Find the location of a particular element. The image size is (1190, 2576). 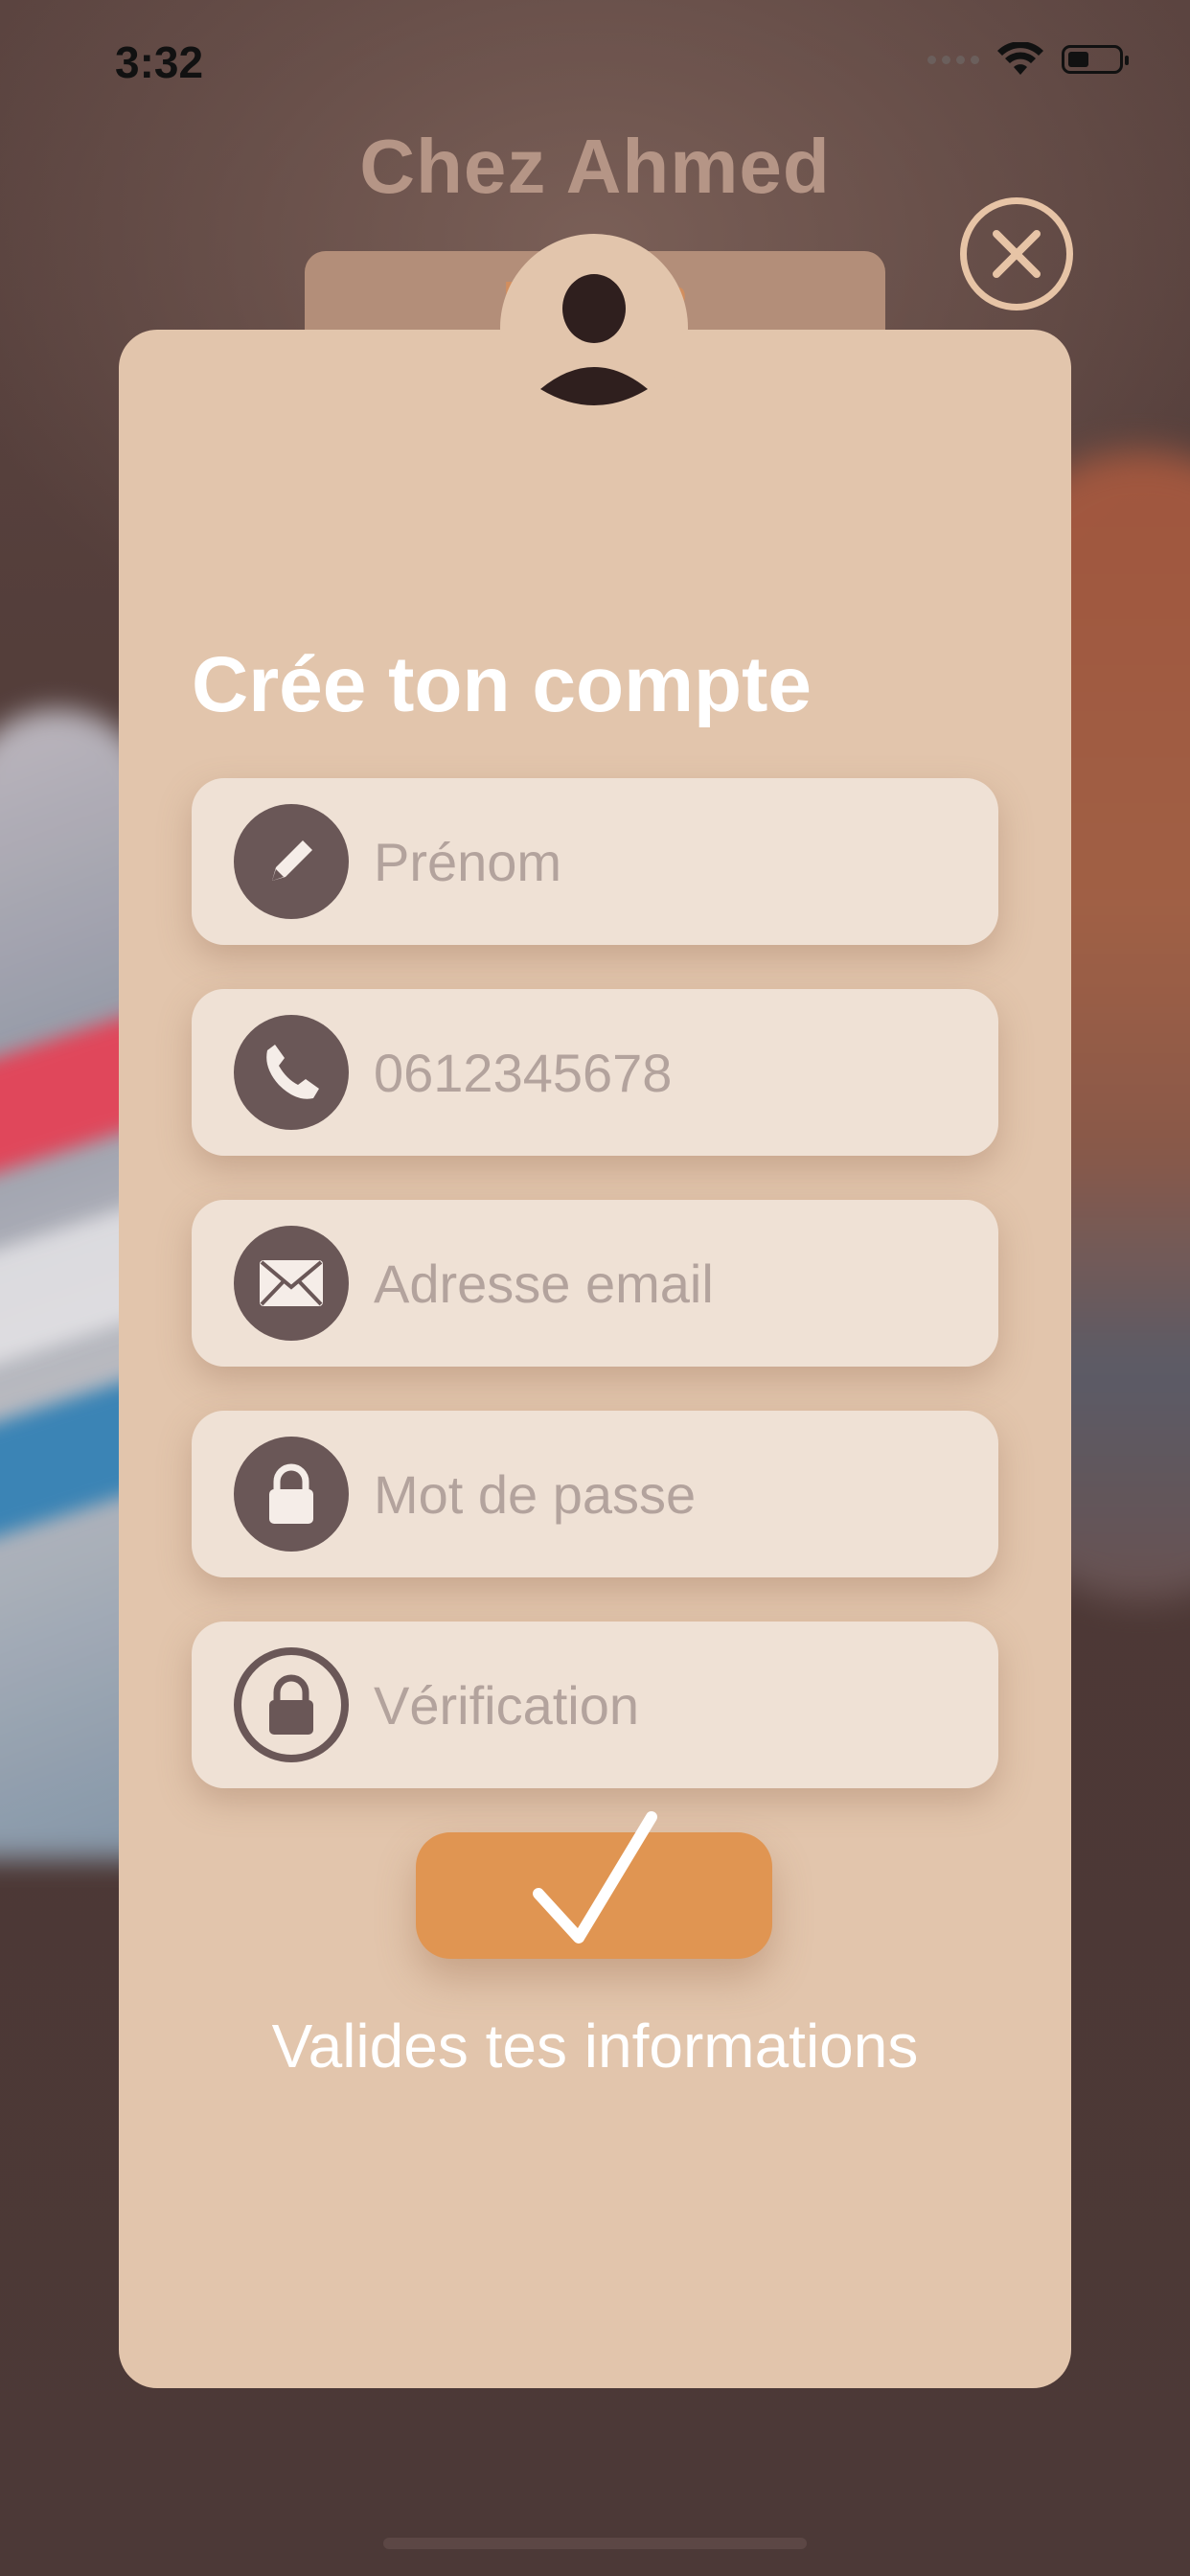

password-input is located at coordinates (681, 1494).